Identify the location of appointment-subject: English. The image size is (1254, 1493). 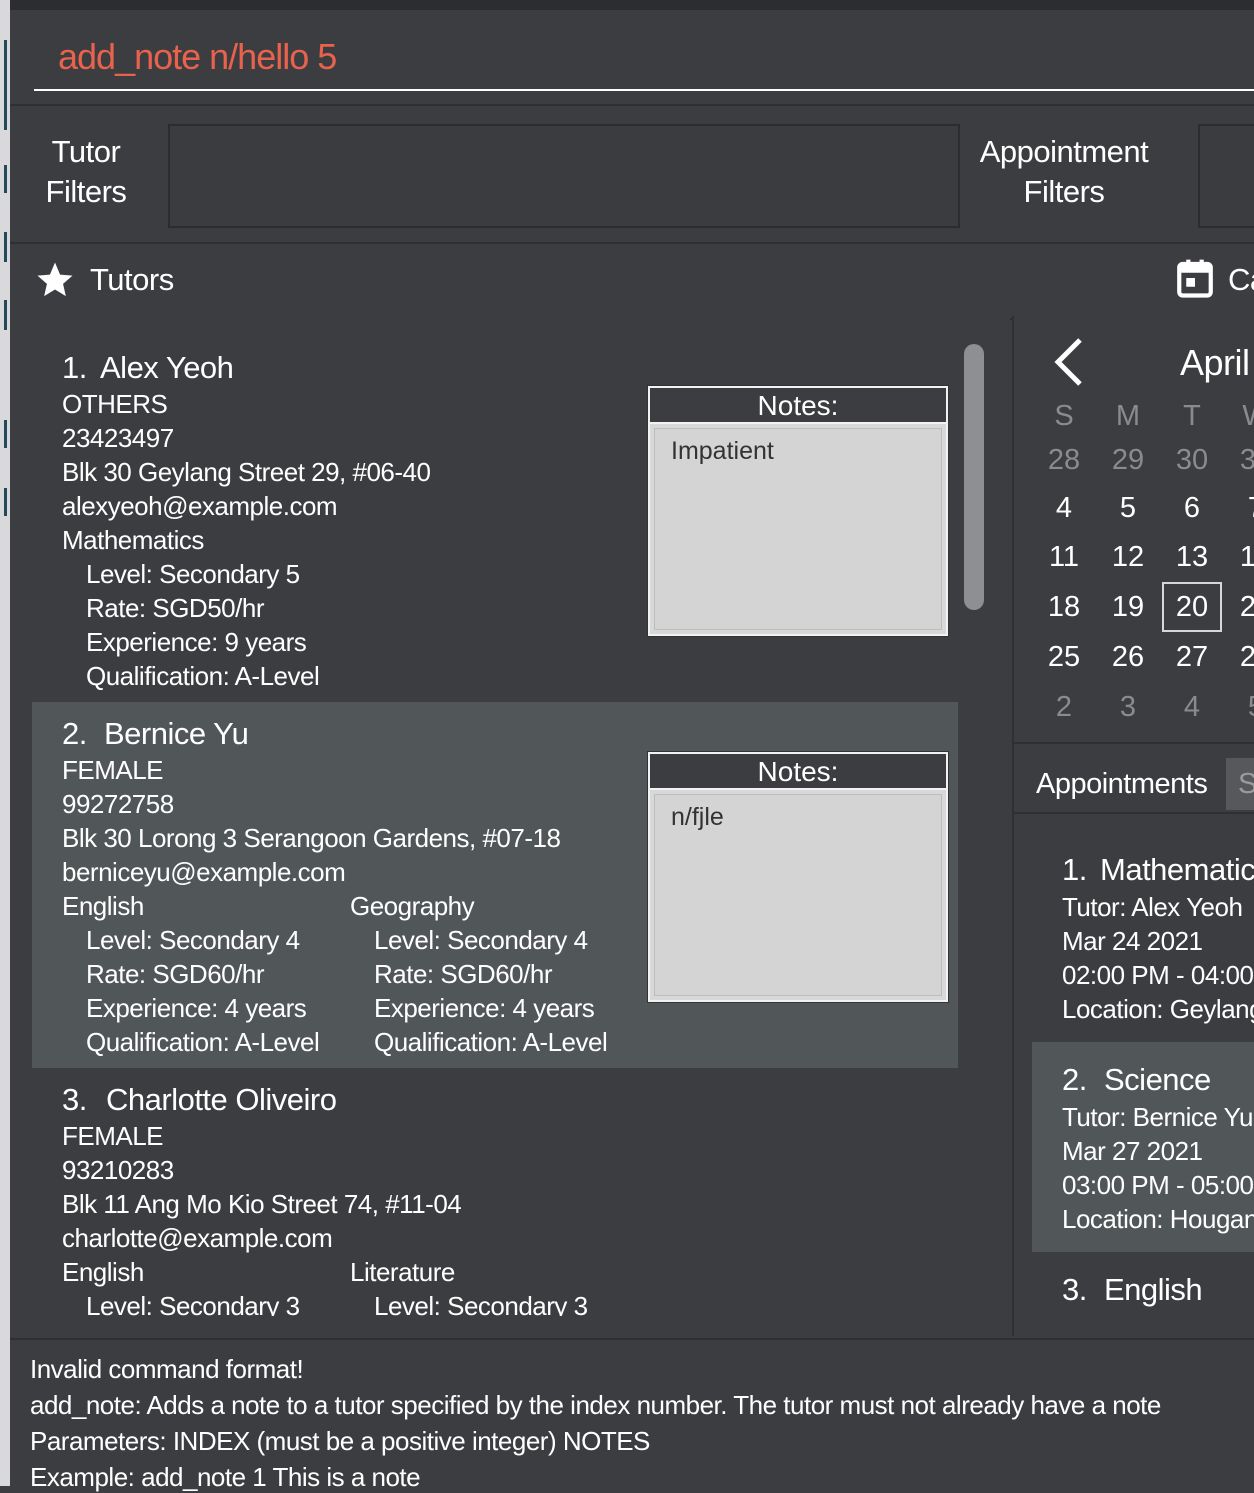
(1153, 1289).